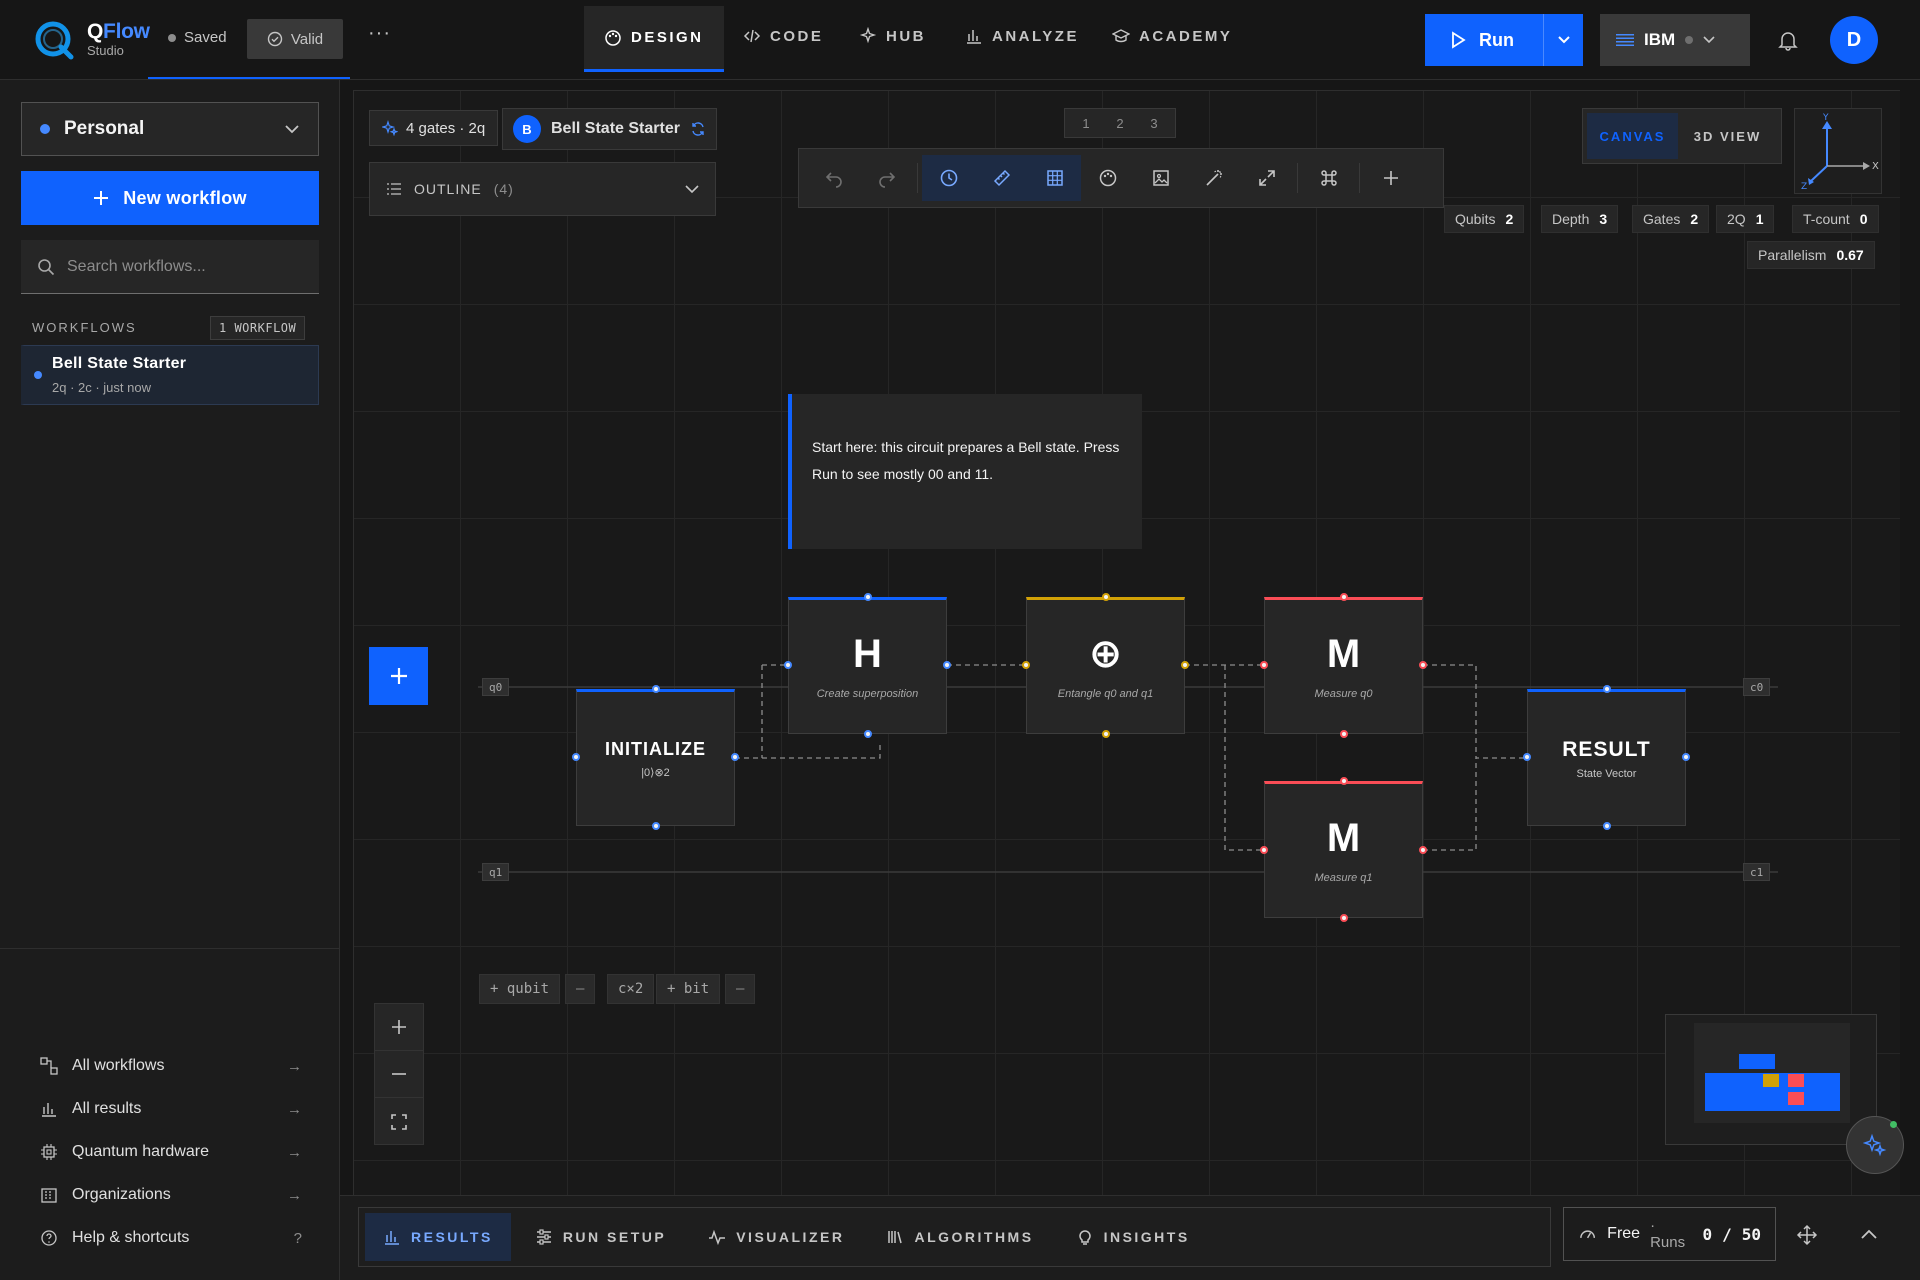  I want to click on pulse-icon, so click(717, 1237).